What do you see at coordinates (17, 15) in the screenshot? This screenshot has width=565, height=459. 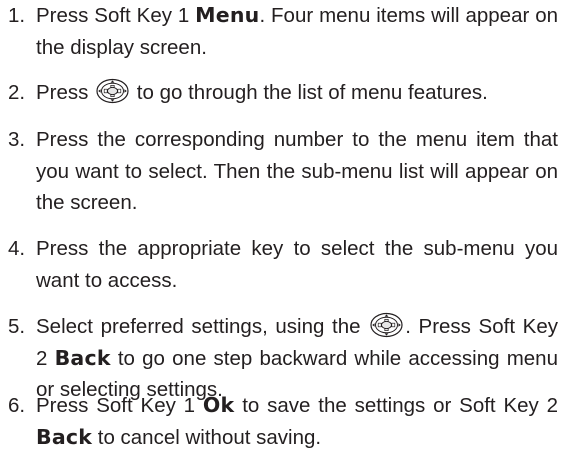 I see `step-number: 1.` at bounding box center [17, 15].